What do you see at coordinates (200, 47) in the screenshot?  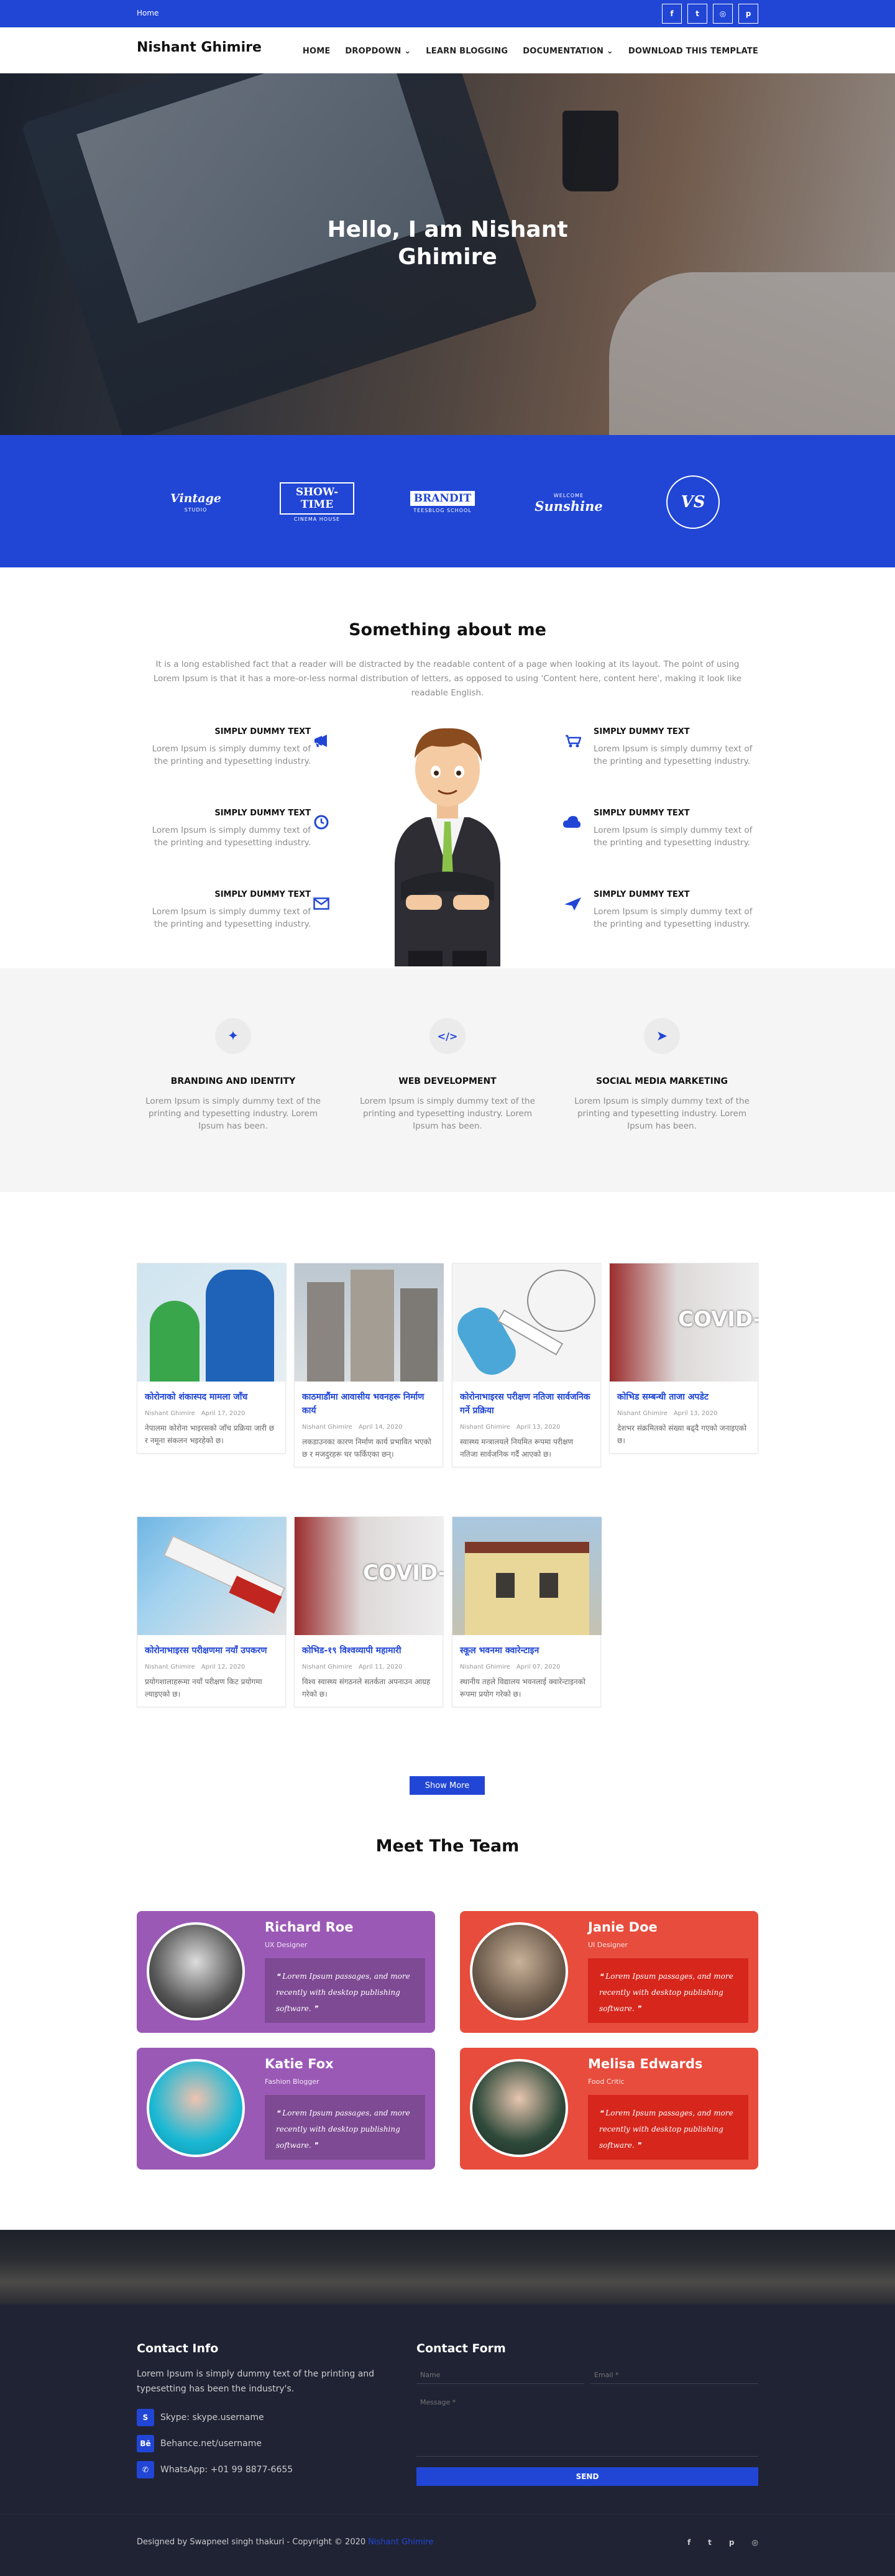 I see `site-brand: Nishant Ghimire` at bounding box center [200, 47].